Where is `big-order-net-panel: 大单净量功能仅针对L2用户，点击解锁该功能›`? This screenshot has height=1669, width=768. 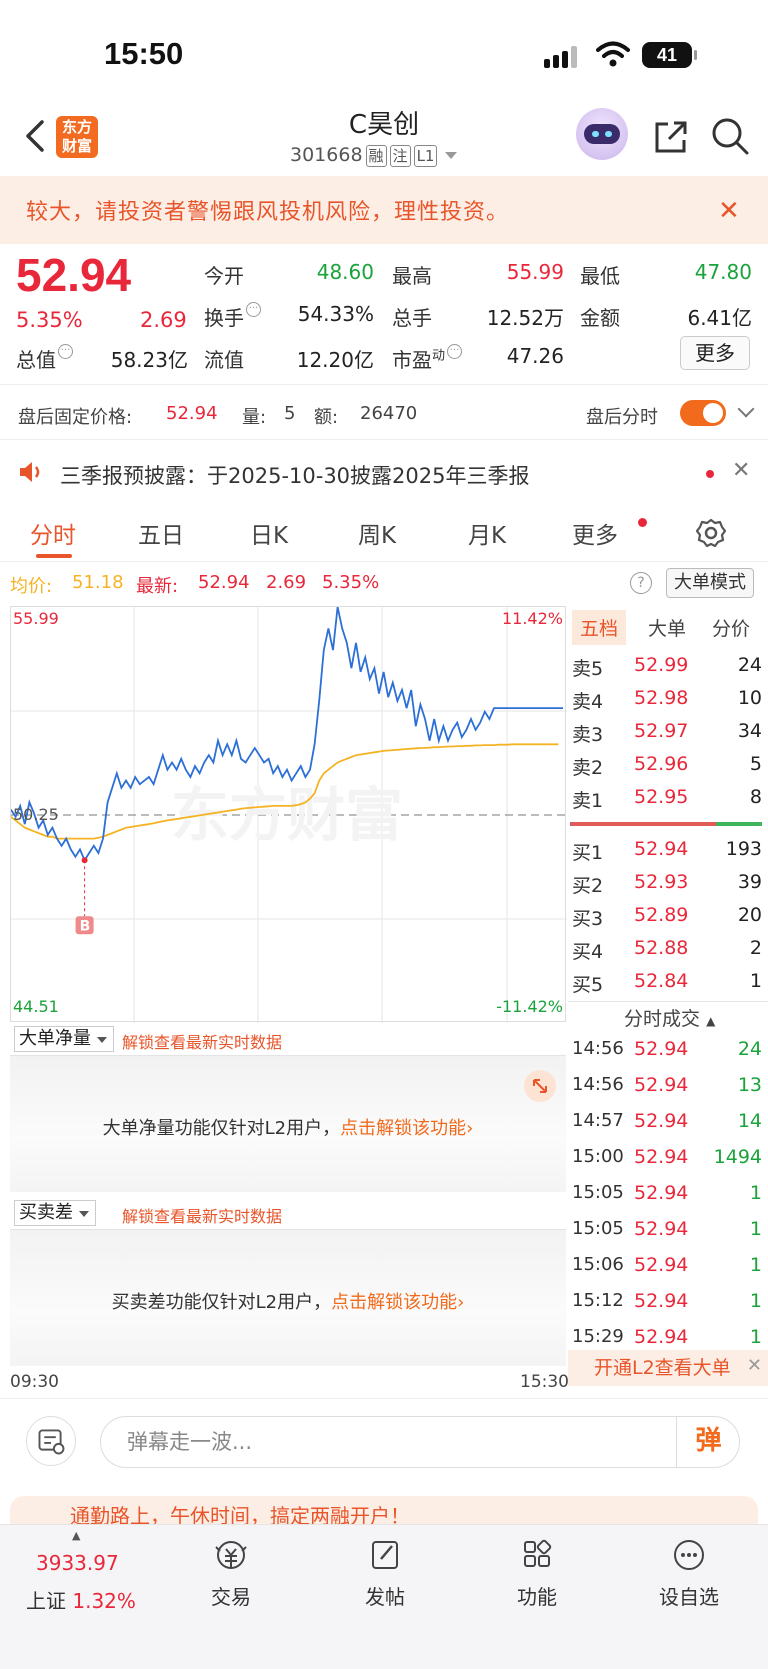 big-order-net-panel: 大单净量功能仅针对L2用户，点击解锁该功能› is located at coordinates (288, 1124).